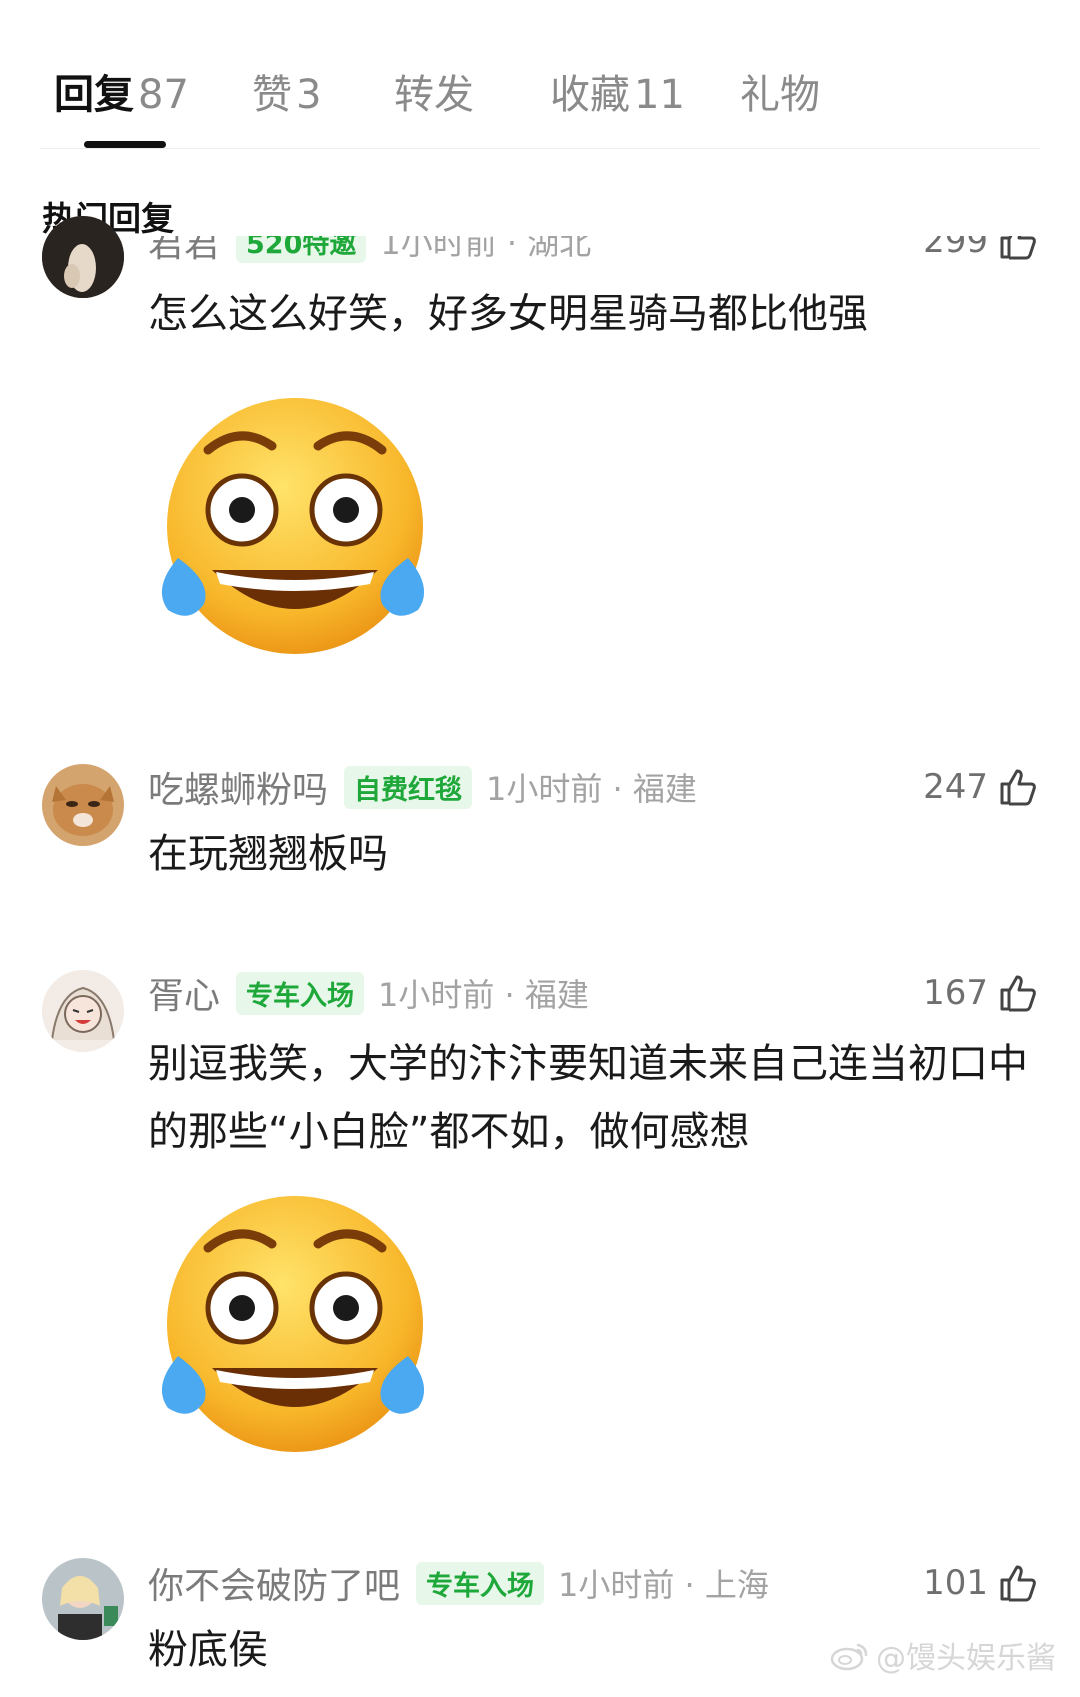 The width and height of the screenshot is (1080, 1697). What do you see at coordinates (966, 1658) in the screenshot?
I see `watermark-text: @馒头娱乐酱` at bounding box center [966, 1658].